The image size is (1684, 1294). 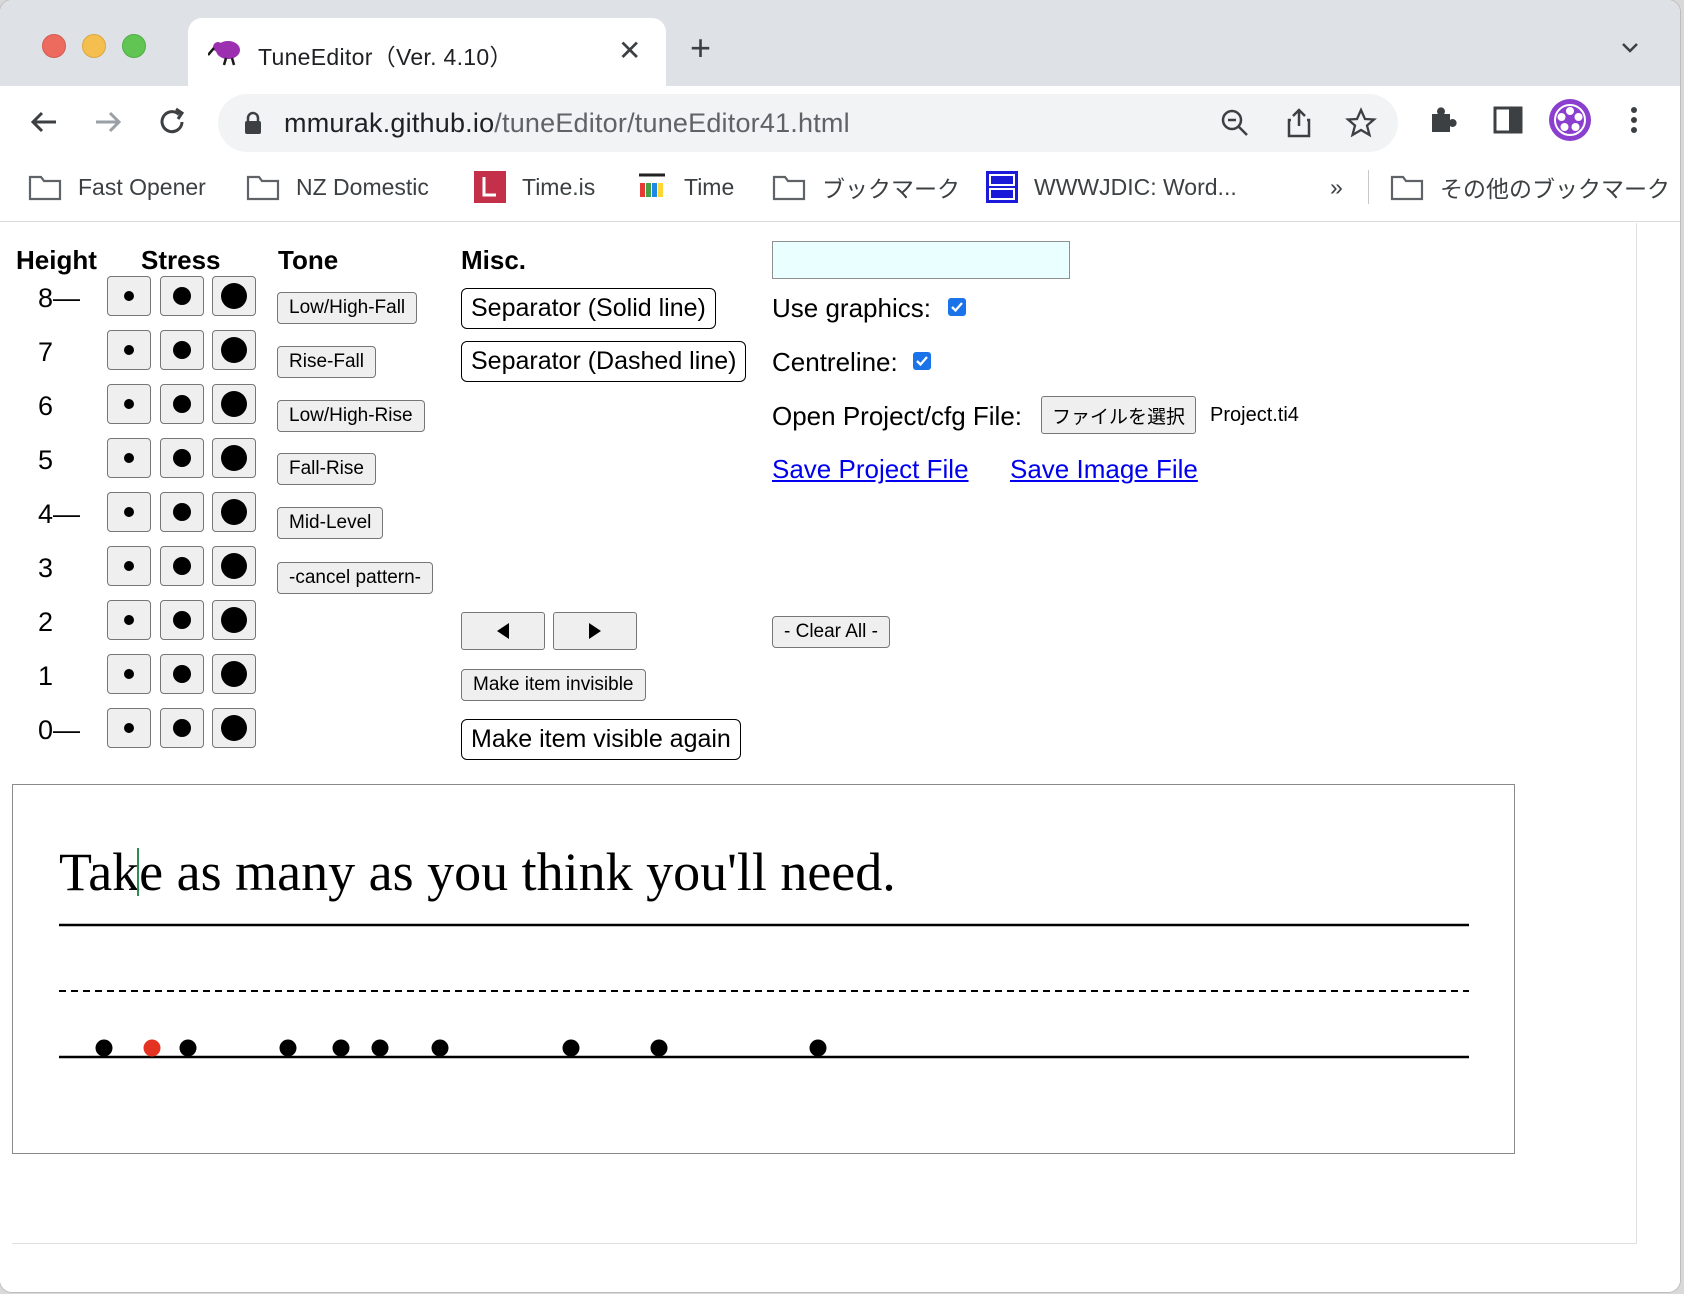 What do you see at coordinates (595, 631) in the screenshot?
I see `move-right-button` at bounding box center [595, 631].